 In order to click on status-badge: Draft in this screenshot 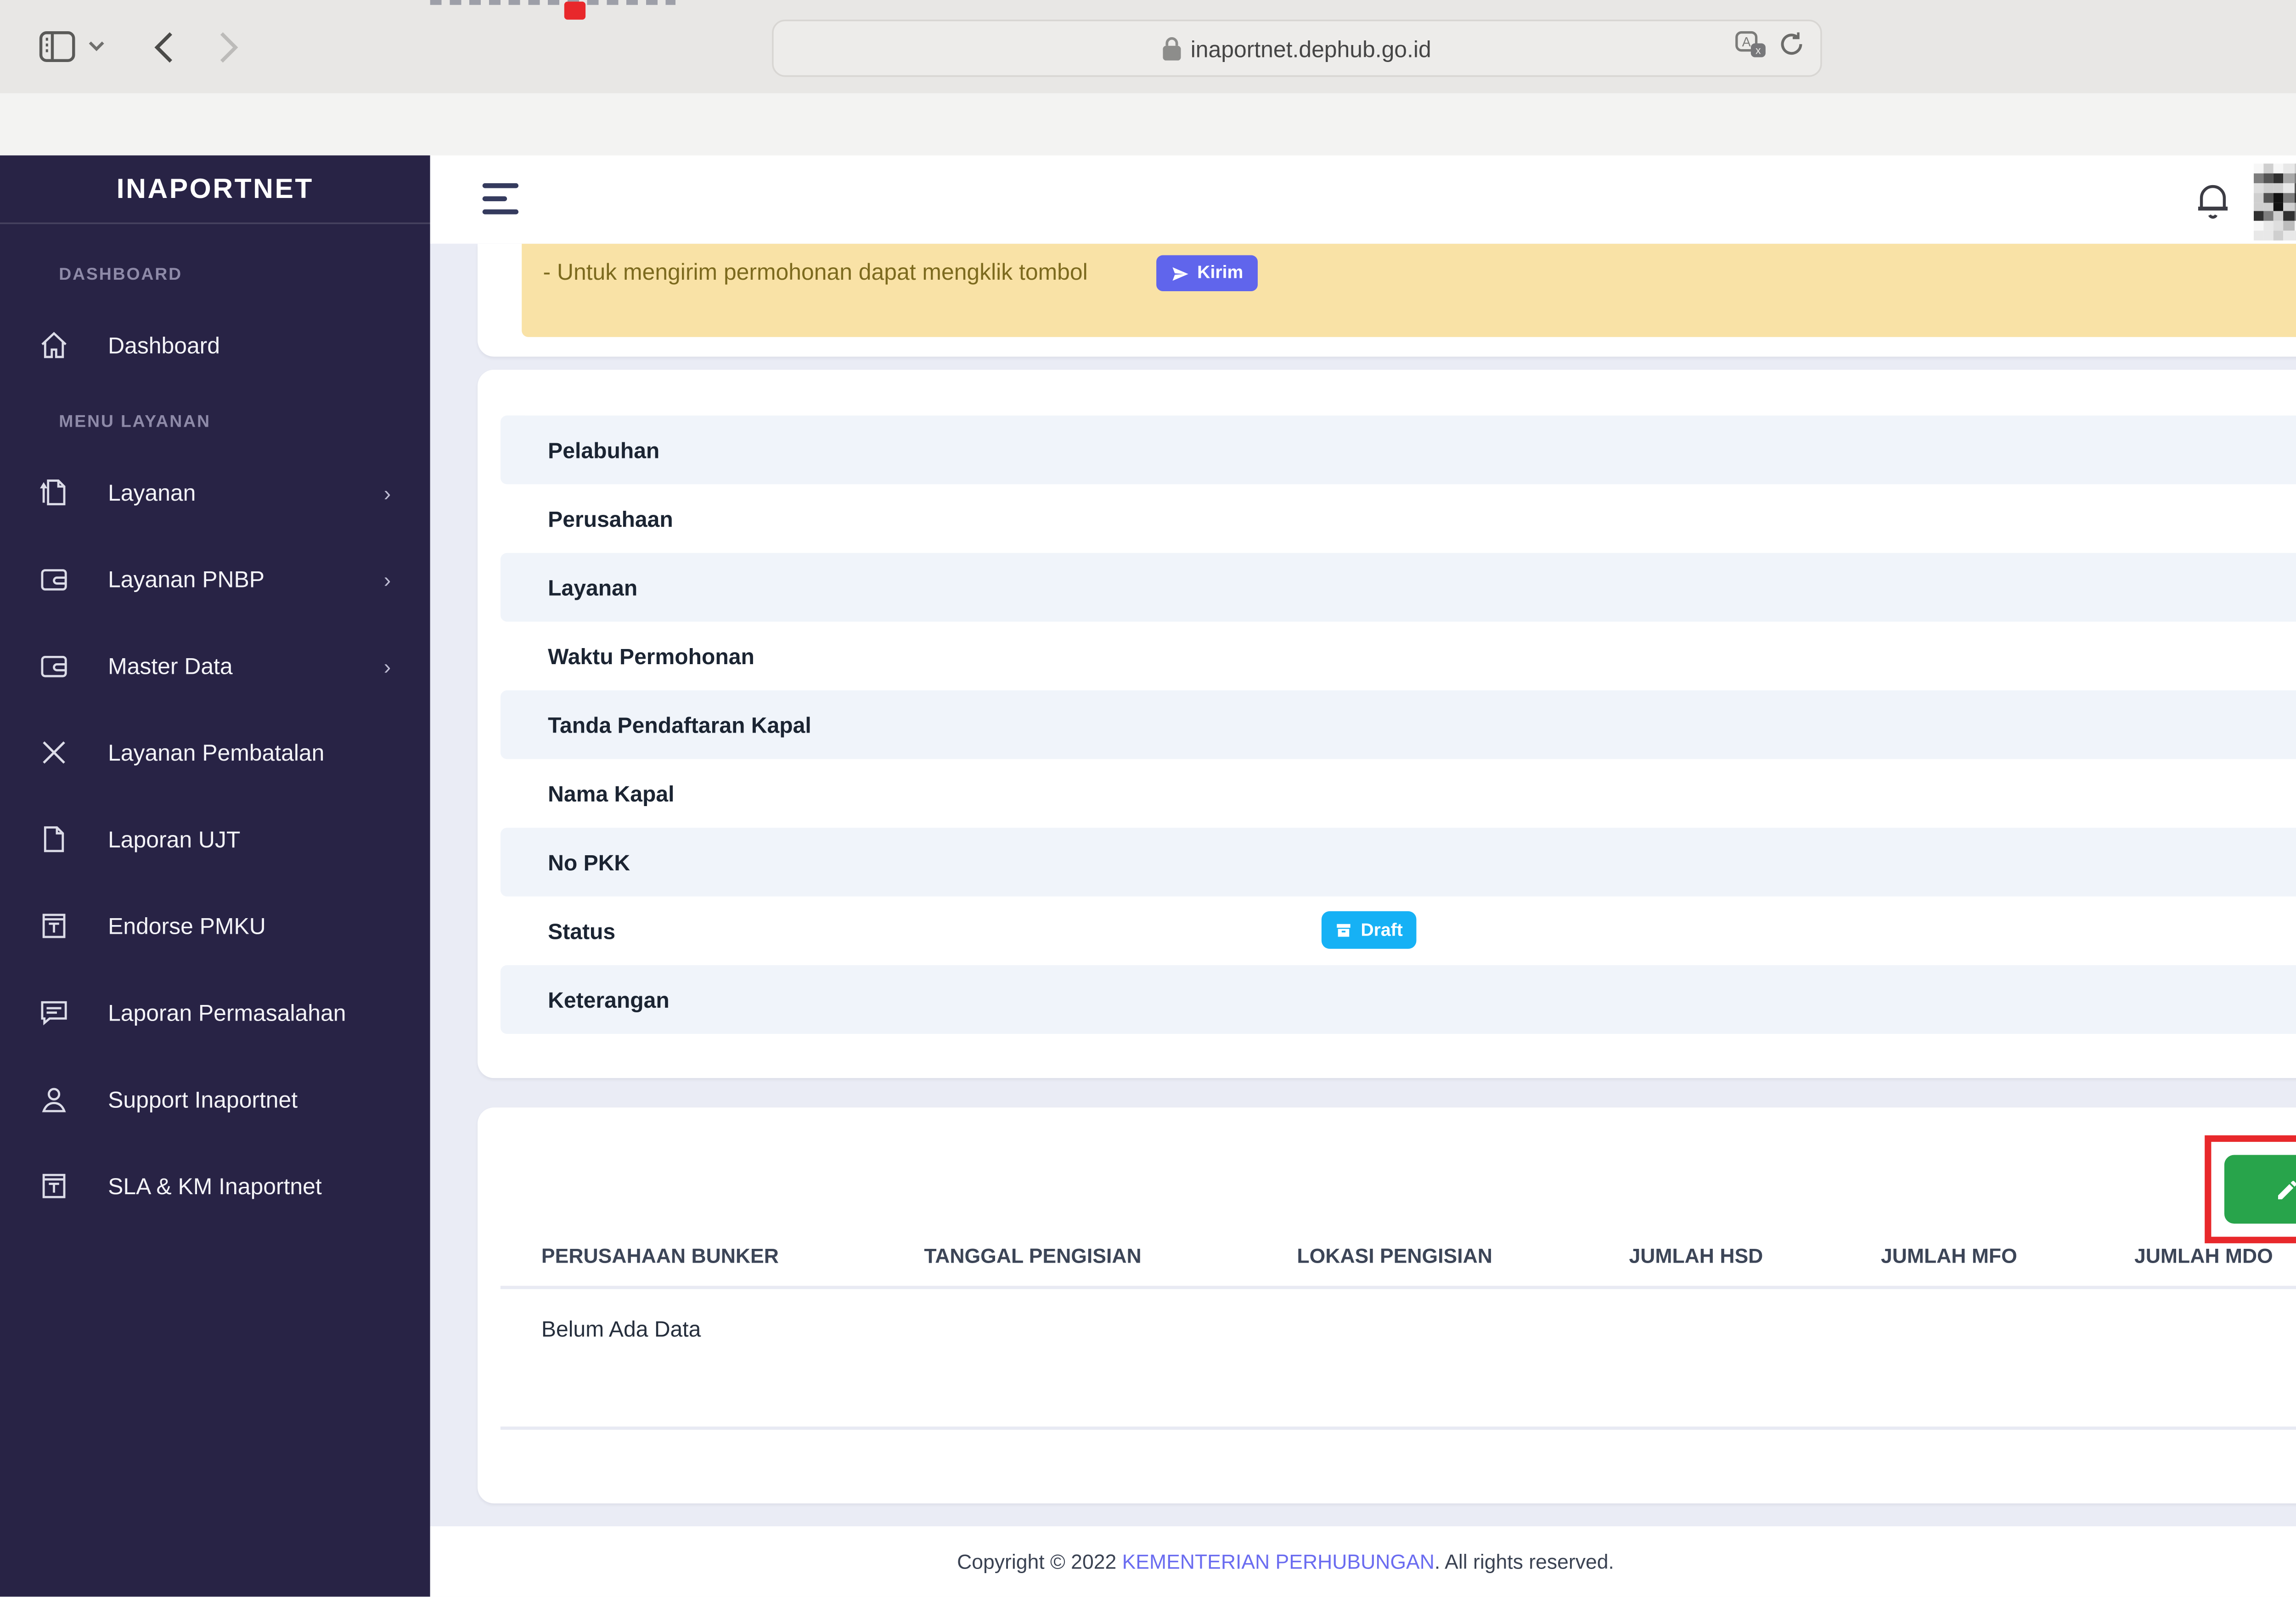, I will do `click(1369, 930)`.